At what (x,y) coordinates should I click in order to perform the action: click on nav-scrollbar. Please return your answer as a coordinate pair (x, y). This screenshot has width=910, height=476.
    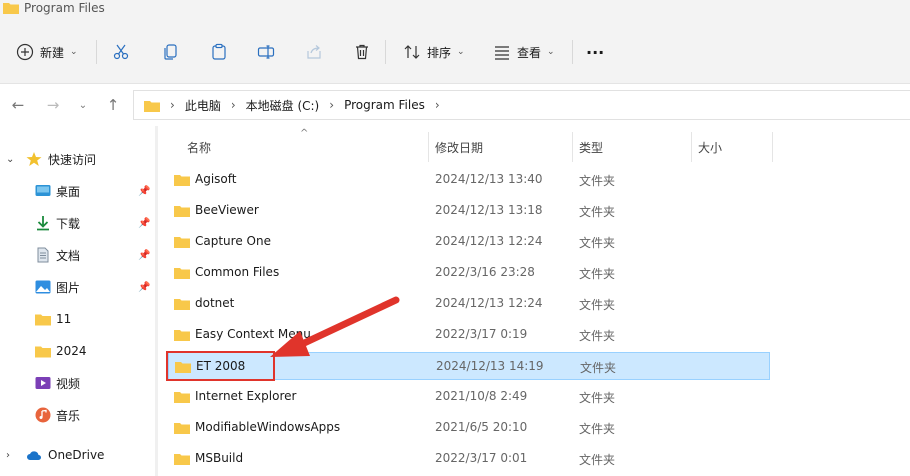
    Looking at the image, I should click on (156, 301).